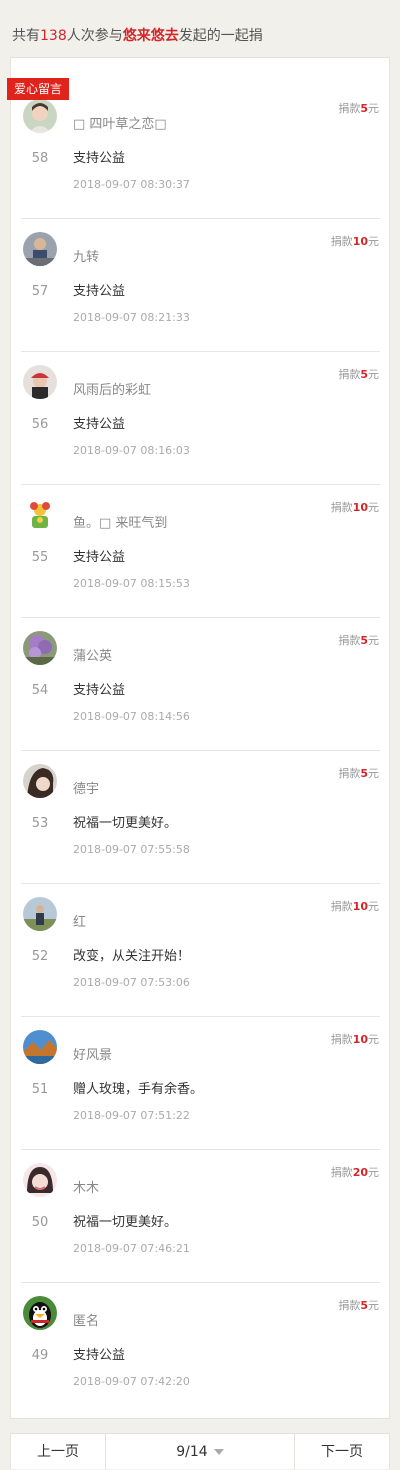 The height and width of the screenshot is (1470, 400). I want to click on donation-time: 2018-09-07 07:42:20, so click(131, 1381).